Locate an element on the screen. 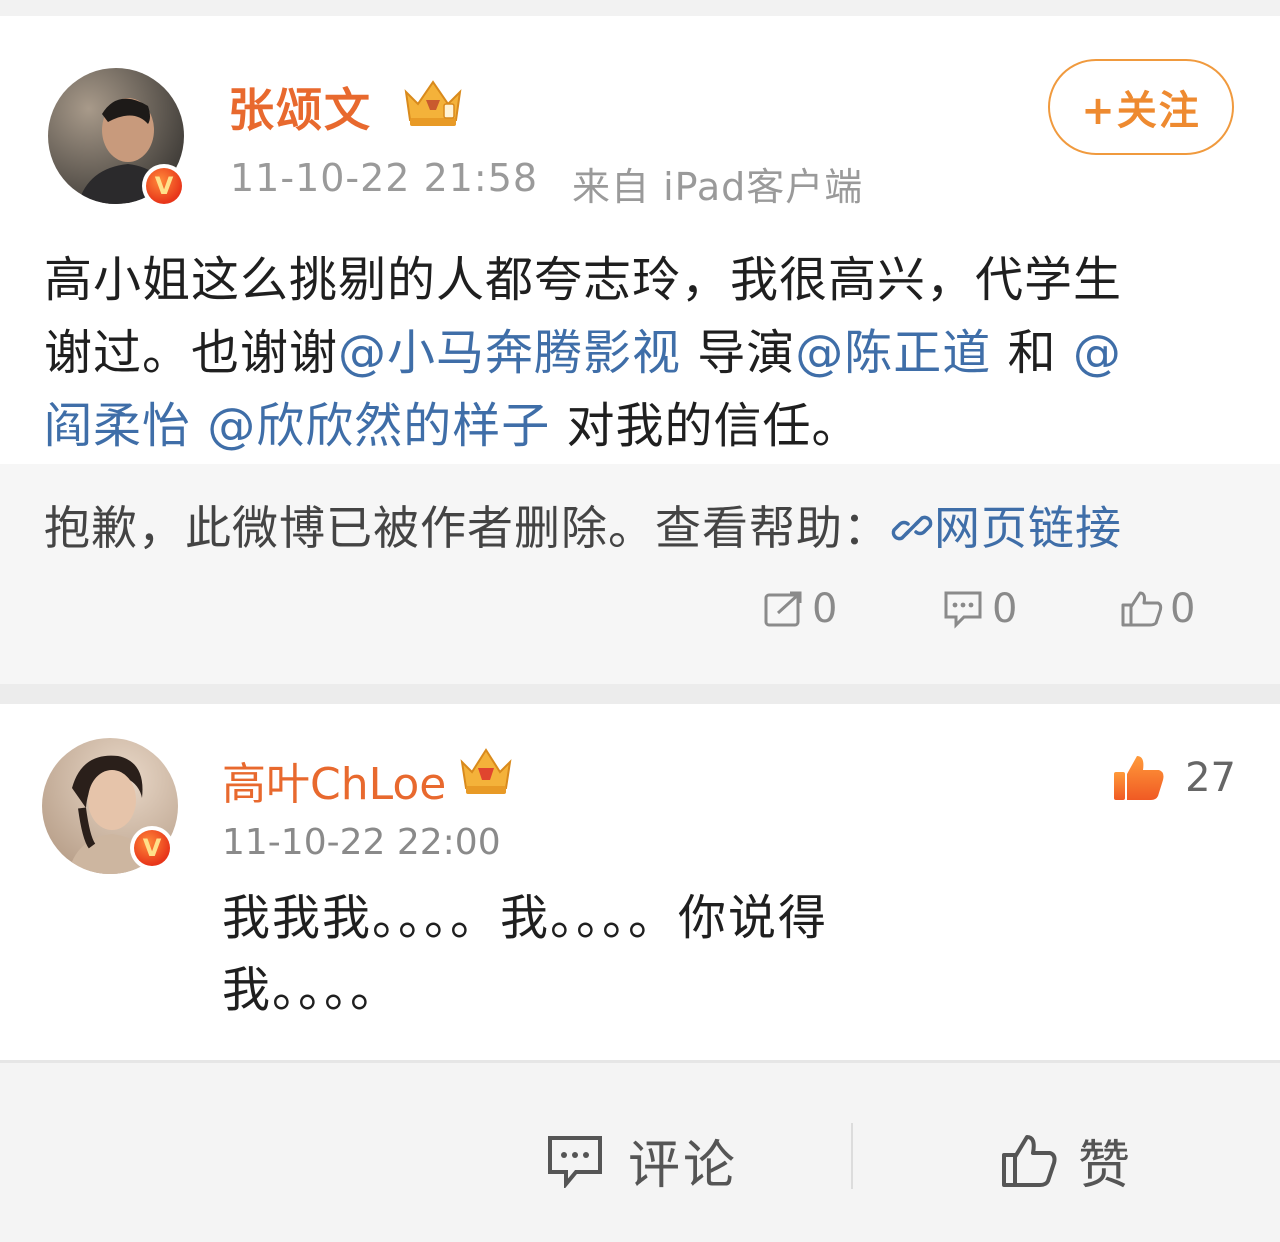 The height and width of the screenshot is (1242, 1280). mention-link: @欣欣然的样子 is located at coordinates (378, 426).